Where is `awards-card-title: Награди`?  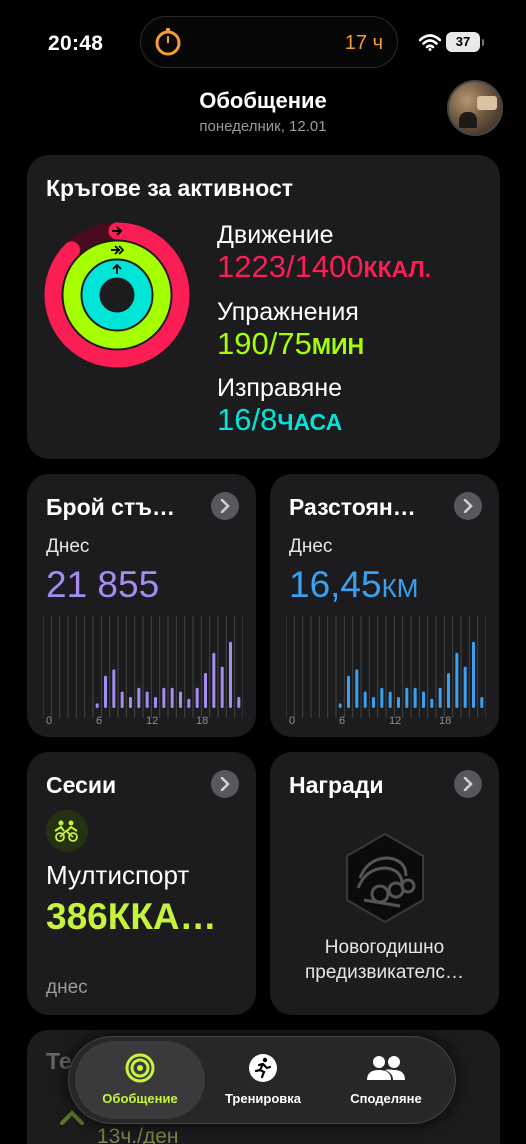 awards-card-title: Награди is located at coordinates (336, 785).